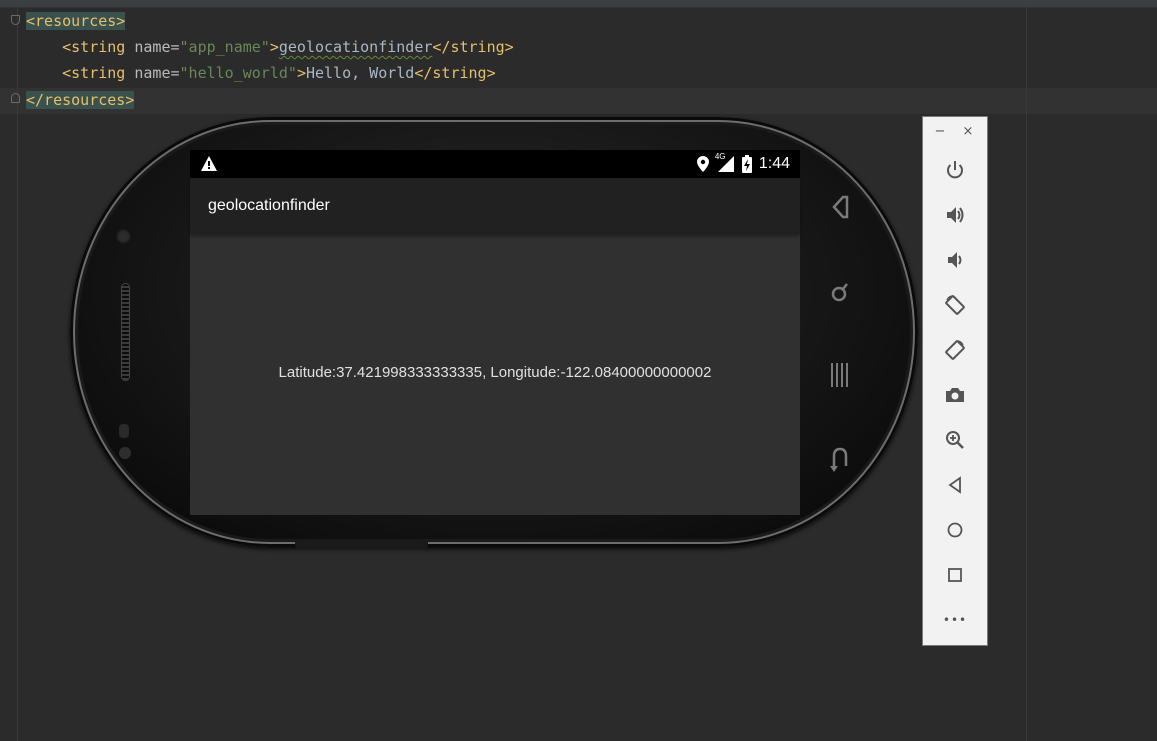 This screenshot has width=1157, height=741. I want to click on volume-down-button, so click(955, 260).